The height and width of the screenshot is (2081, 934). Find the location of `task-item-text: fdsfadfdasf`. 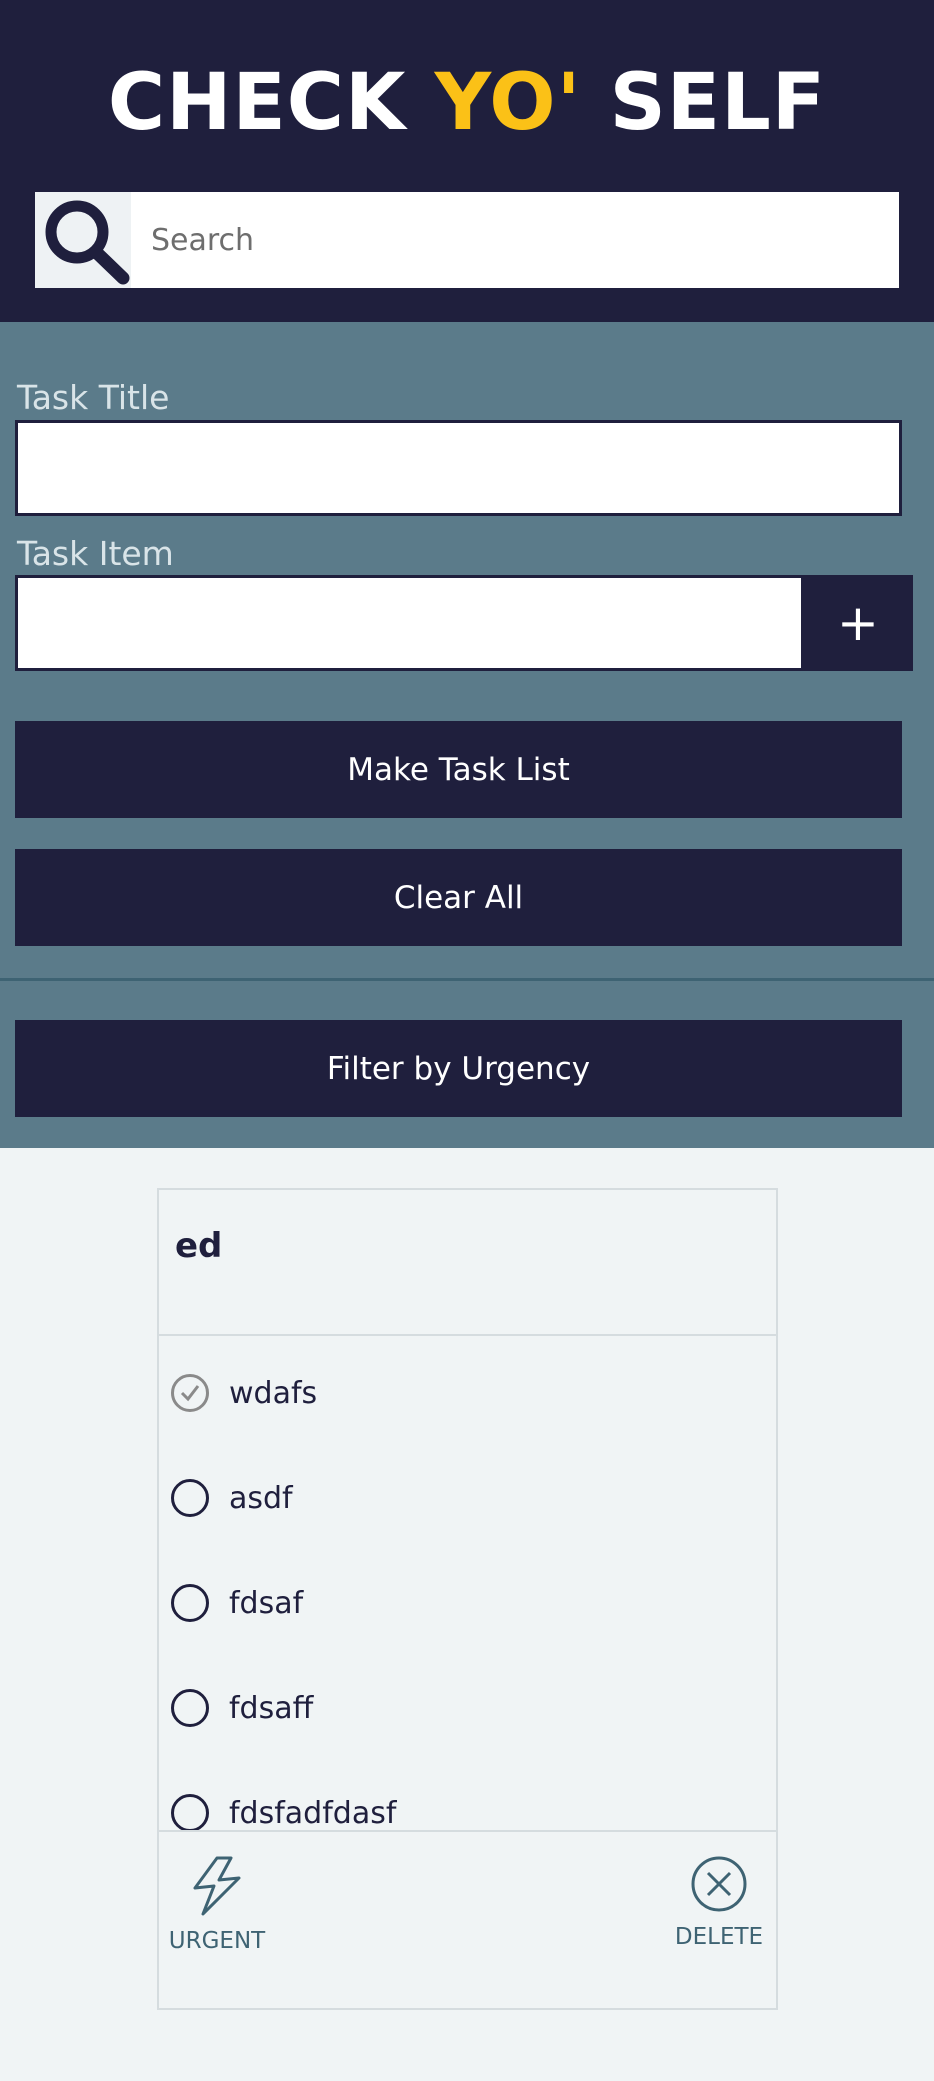

task-item-text: fdsfadfdasf is located at coordinates (313, 1813).